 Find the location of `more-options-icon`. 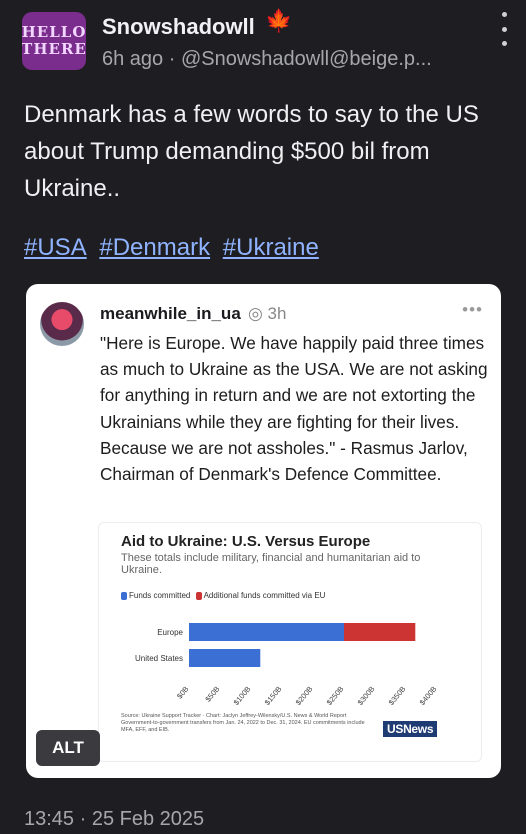

more-options-icon is located at coordinates (504, 29).